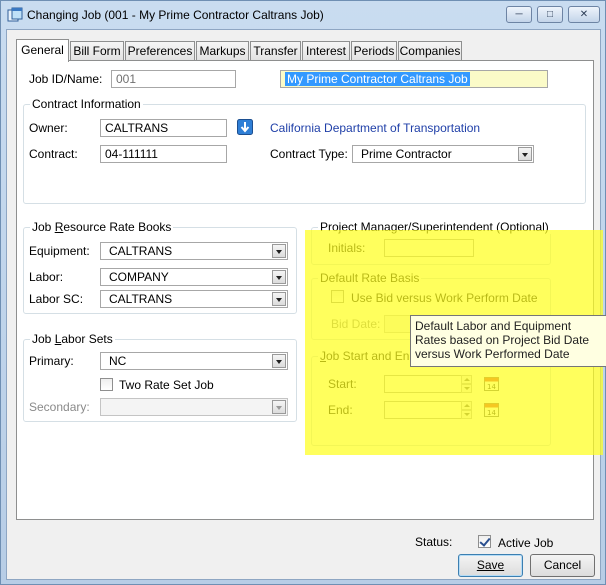 The width and height of the screenshot is (606, 585). What do you see at coordinates (118, 361) in the screenshot?
I see `primary-value: NC` at bounding box center [118, 361].